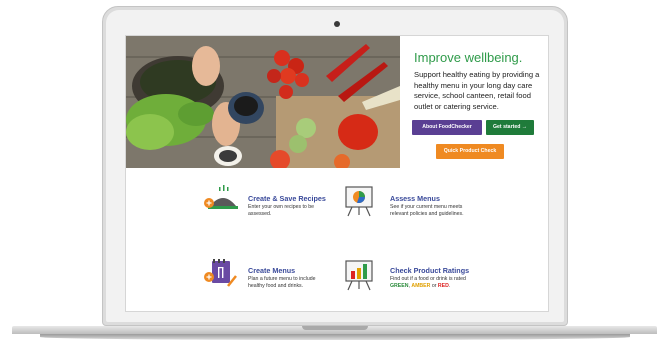 The image size is (669, 347). I want to click on ratings-sep-or: or, so click(434, 286).